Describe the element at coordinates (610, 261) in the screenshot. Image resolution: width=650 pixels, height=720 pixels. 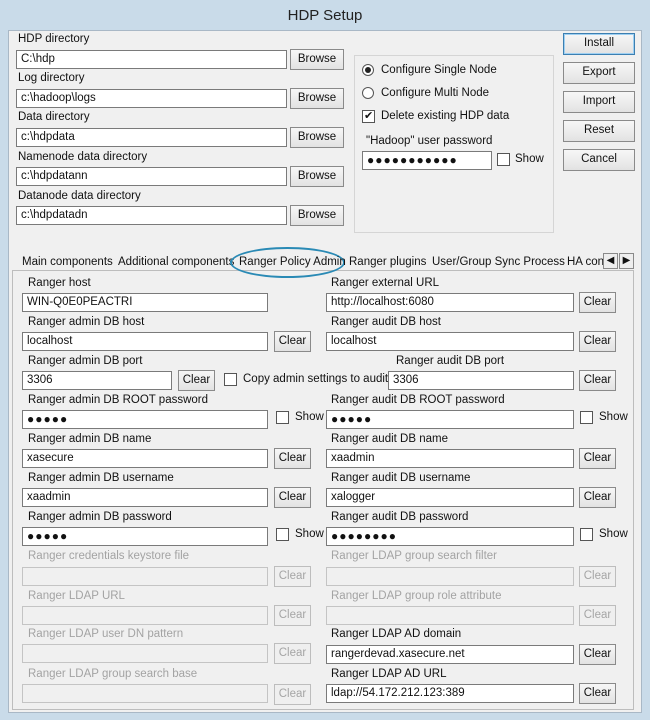
I see `tab-scroll-left-icon: ◀` at that location.